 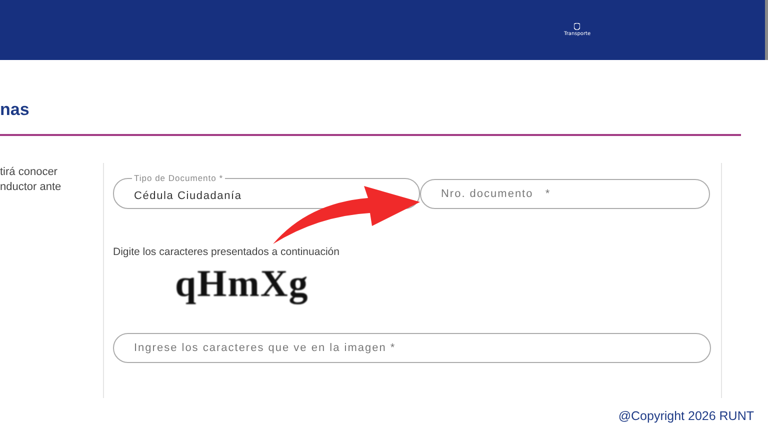 What do you see at coordinates (577, 26) in the screenshot?
I see `shield-icon` at bounding box center [577, 26].